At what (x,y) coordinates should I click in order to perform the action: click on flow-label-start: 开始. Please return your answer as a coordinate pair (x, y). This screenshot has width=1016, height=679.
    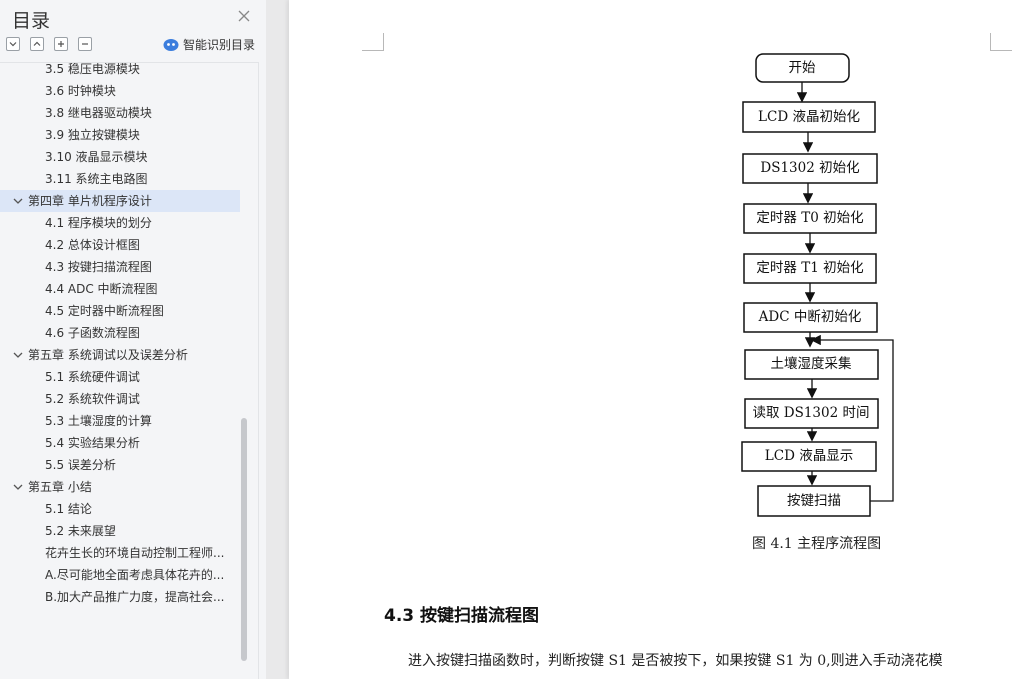
    Looking at the image, I should click on (803, 68).